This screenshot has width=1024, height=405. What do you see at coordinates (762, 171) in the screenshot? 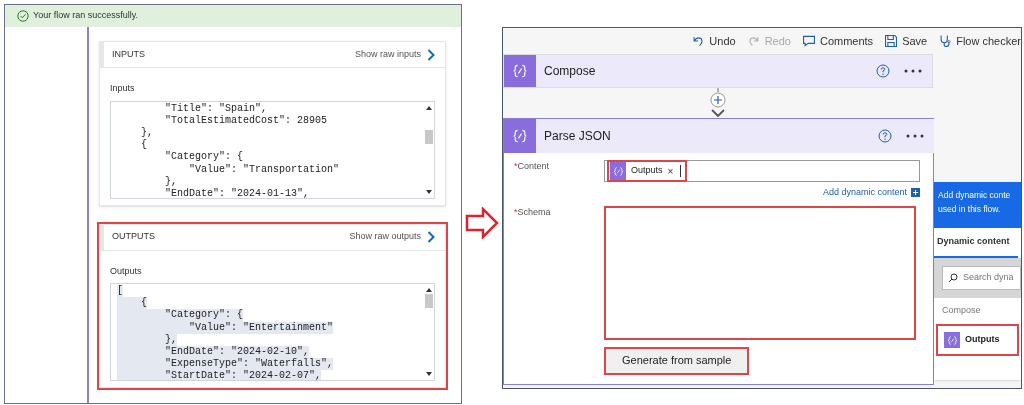
I see `content-field: Outputs ×` at bounding box center [762, 171].